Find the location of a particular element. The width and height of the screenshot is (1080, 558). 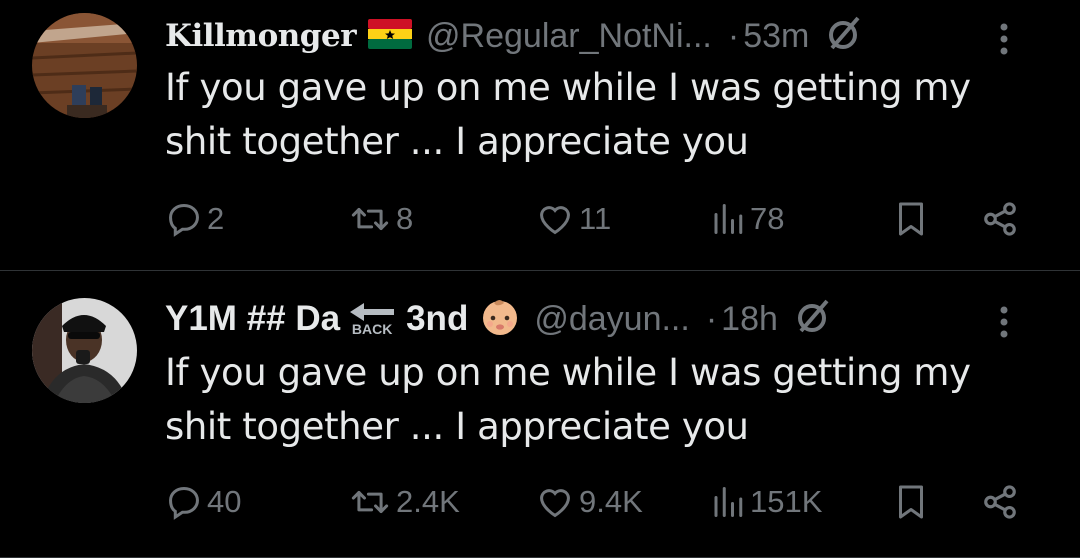

reply-button: 2 is located at coordinates (194, 219).